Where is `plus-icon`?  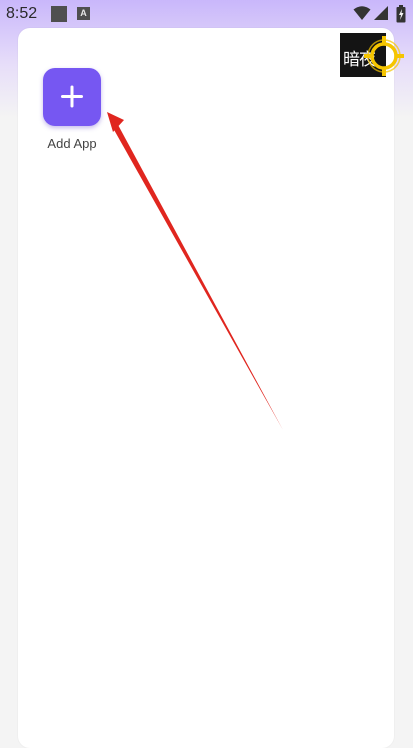 plus-icon is located at coordinates (72, 96).